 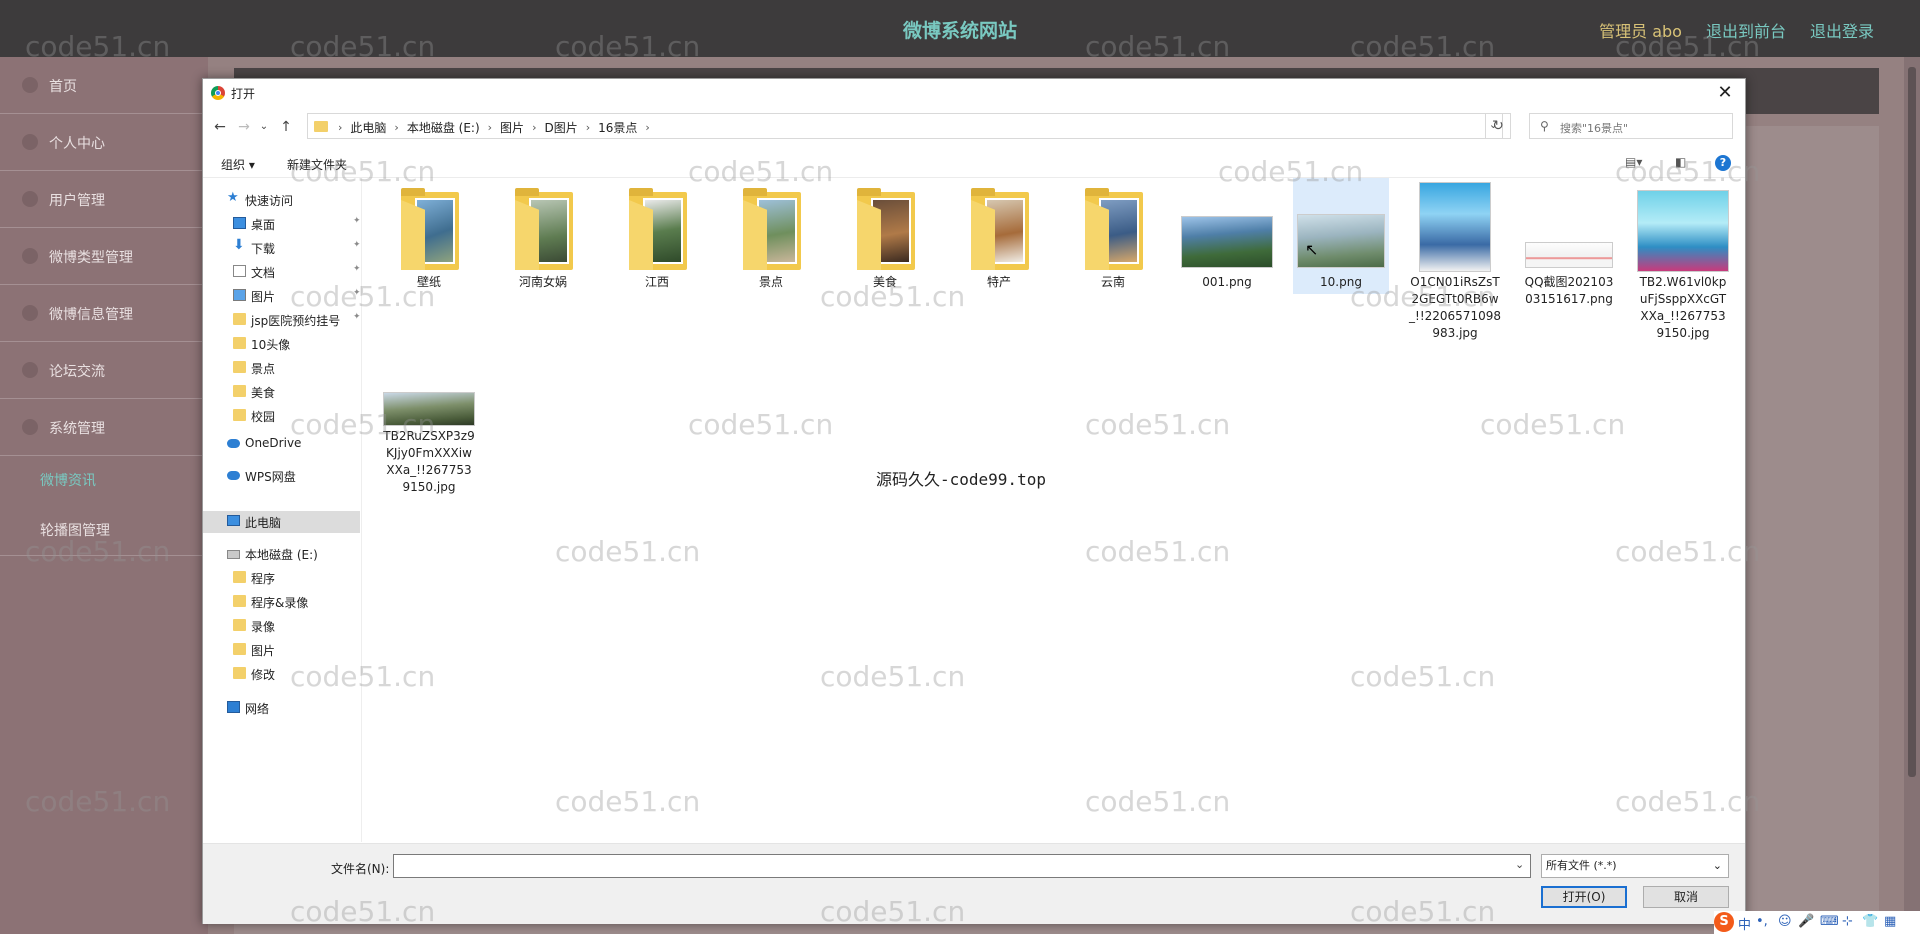 I want to click on user-icon, so click(x=30, y=142).